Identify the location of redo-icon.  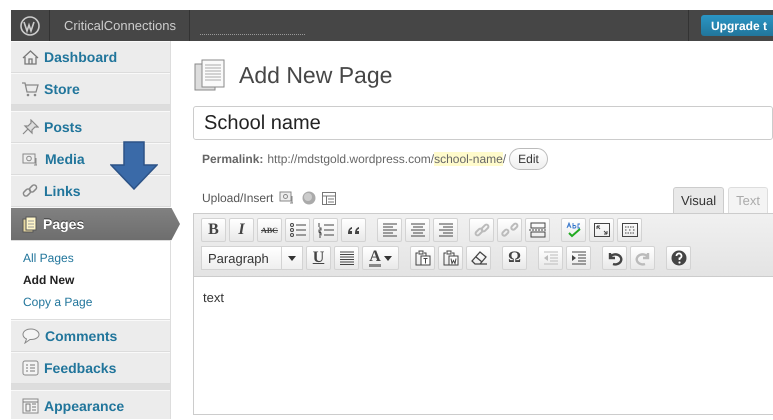
(643, 258).